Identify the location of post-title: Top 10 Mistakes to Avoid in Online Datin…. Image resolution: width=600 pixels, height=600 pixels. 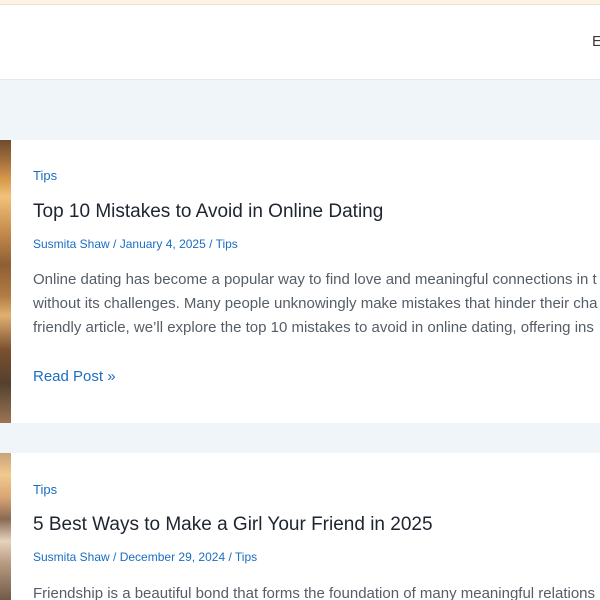
(208, 212).